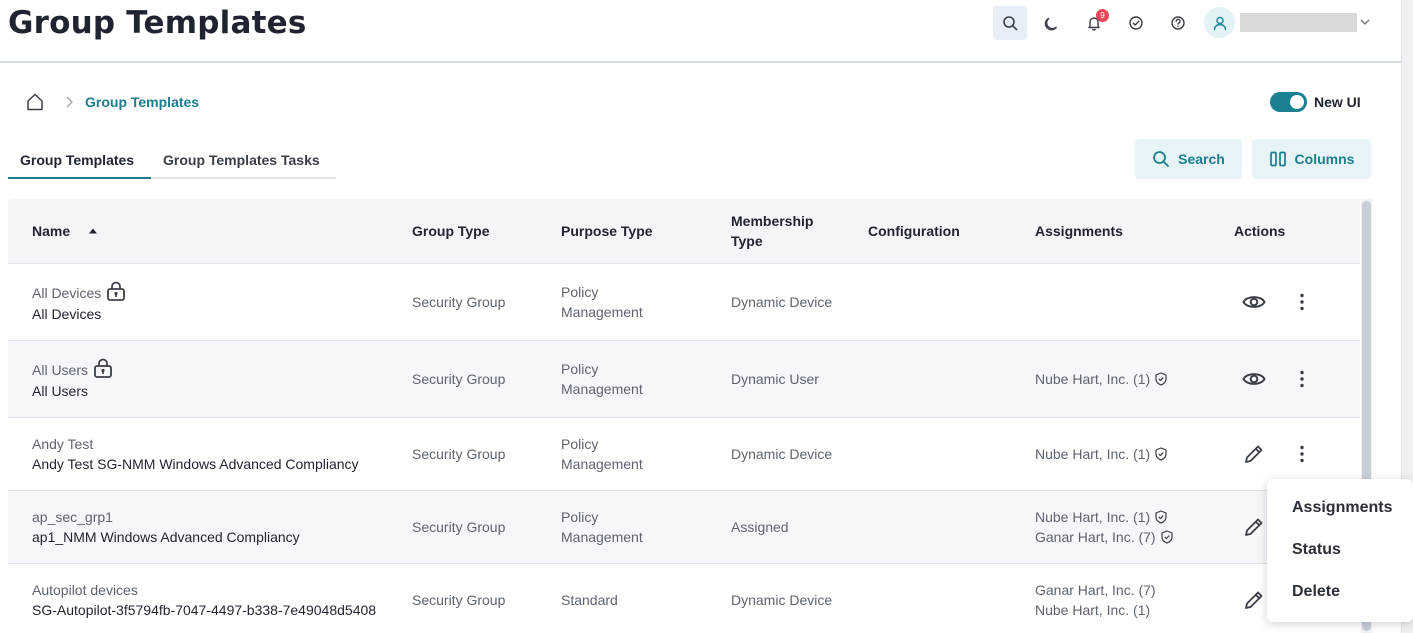  I want to click on user-avatar, so click(1219, 22).